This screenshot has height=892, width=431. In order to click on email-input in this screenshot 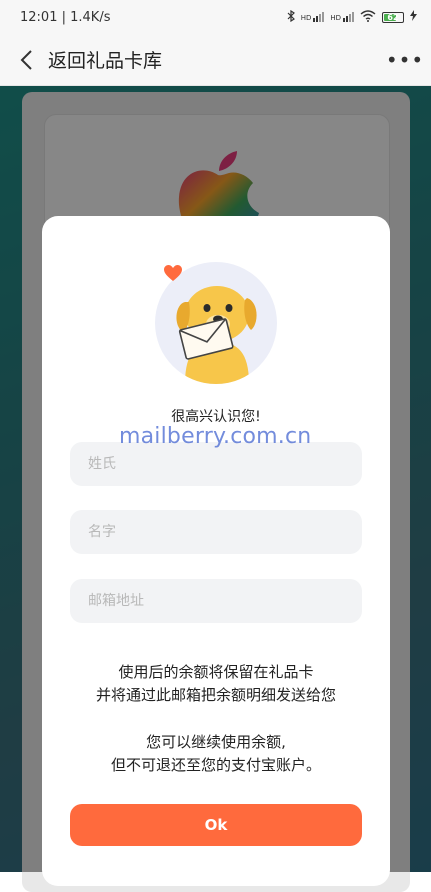, I will do `click(216, 601)`.